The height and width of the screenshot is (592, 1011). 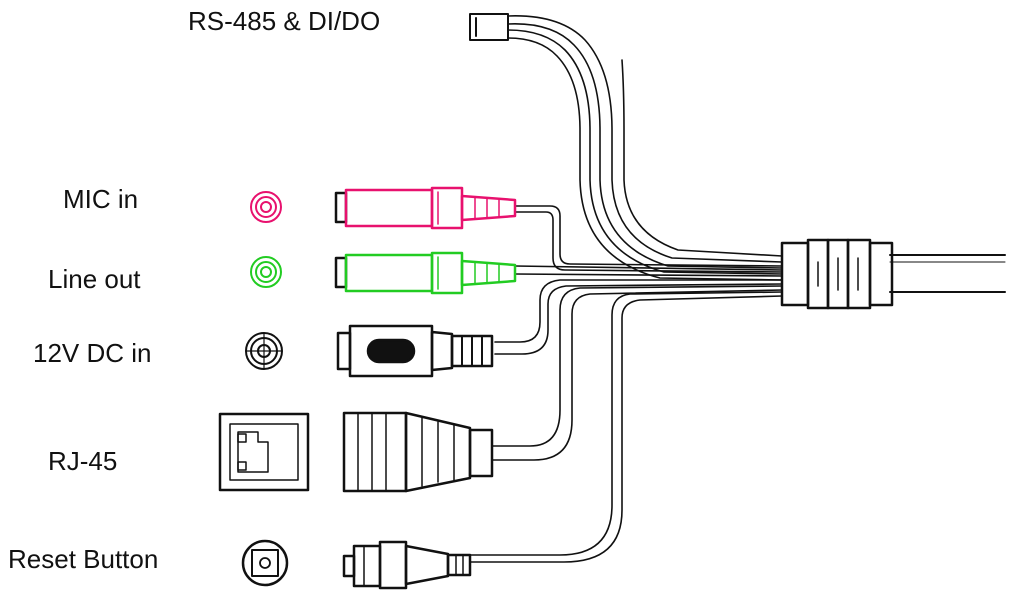 I want to click on dc-connector, so click(x=415, y=351).